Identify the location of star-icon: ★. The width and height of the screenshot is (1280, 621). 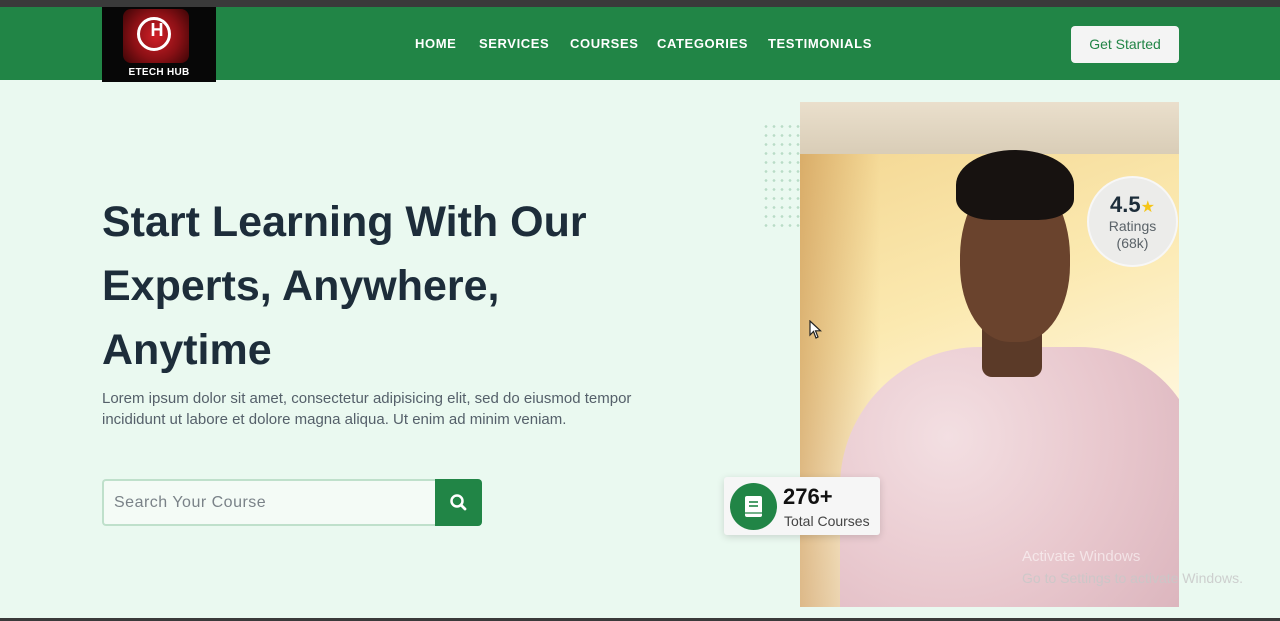
(1147, 207).